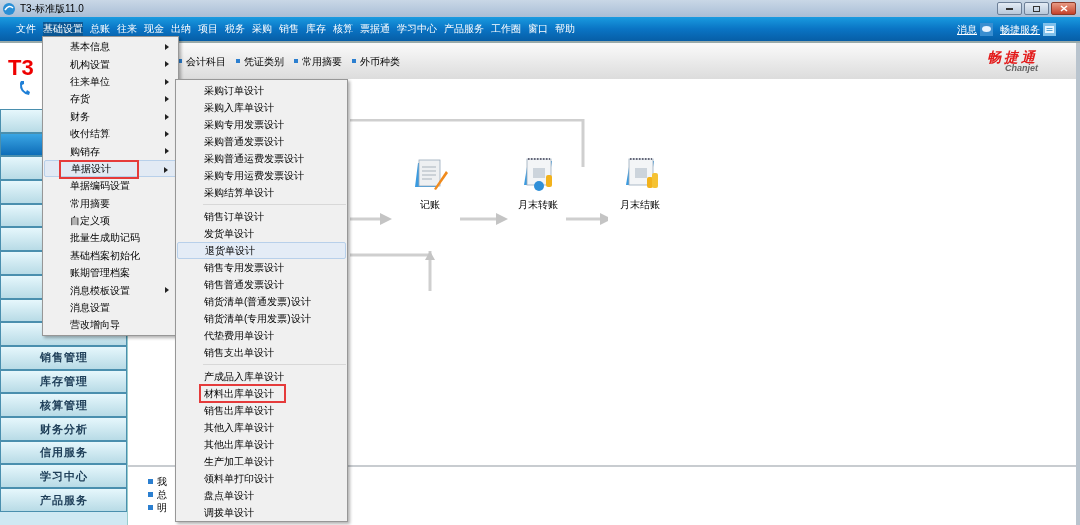  What do you see at coordinates (52, 8) in the screenshot?
I see `window-title: T3-标准版11.0` at bounding box center [52, 8].